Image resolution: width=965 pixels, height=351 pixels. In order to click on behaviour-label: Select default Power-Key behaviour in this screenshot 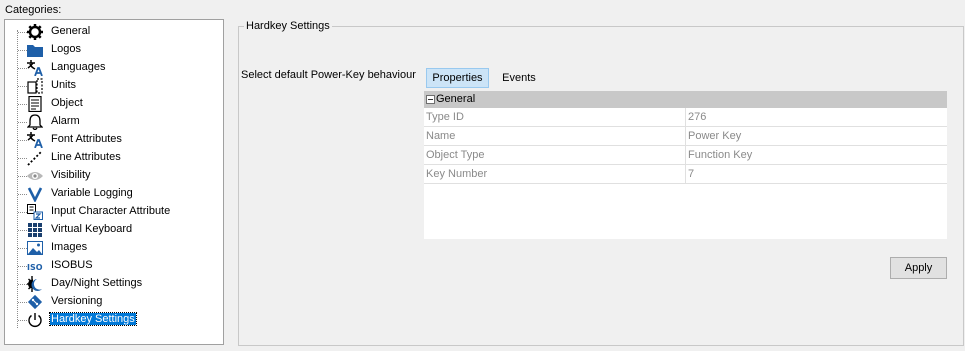, I will do `click(328, 75)`.